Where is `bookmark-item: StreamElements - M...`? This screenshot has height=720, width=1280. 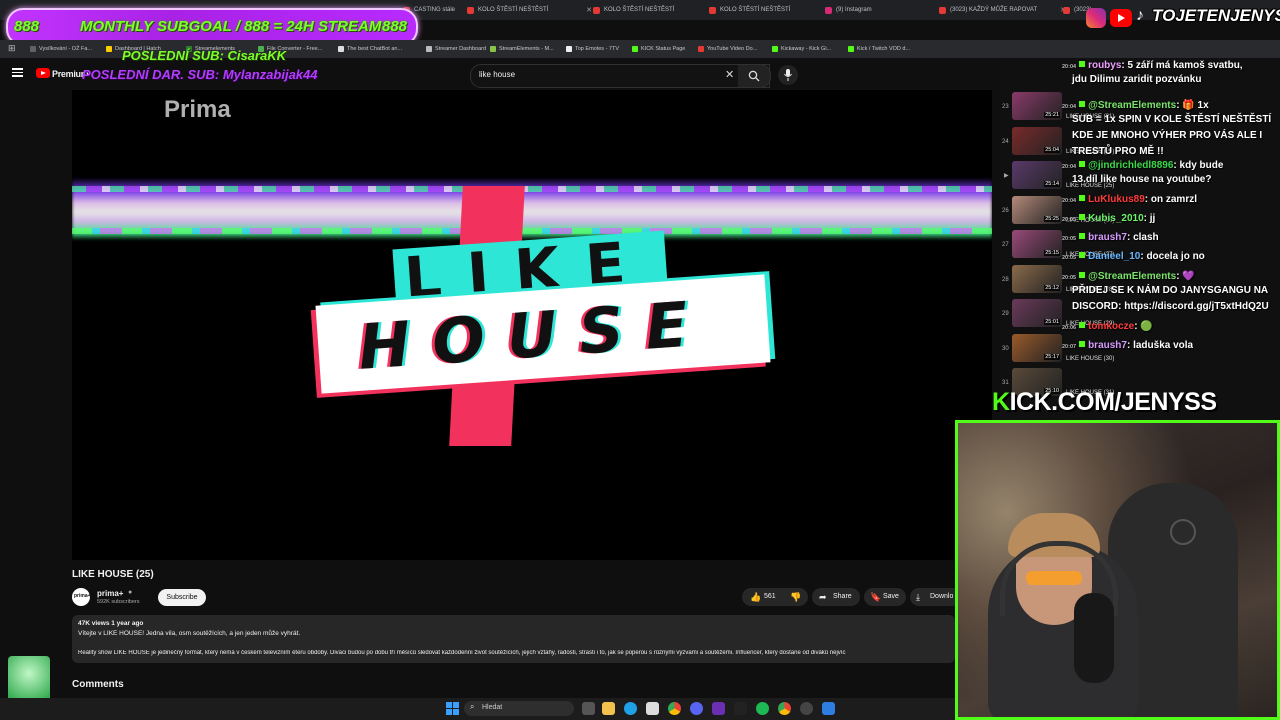 bookmark-item: StreamElements - M... is located at coordinates (522, 49).